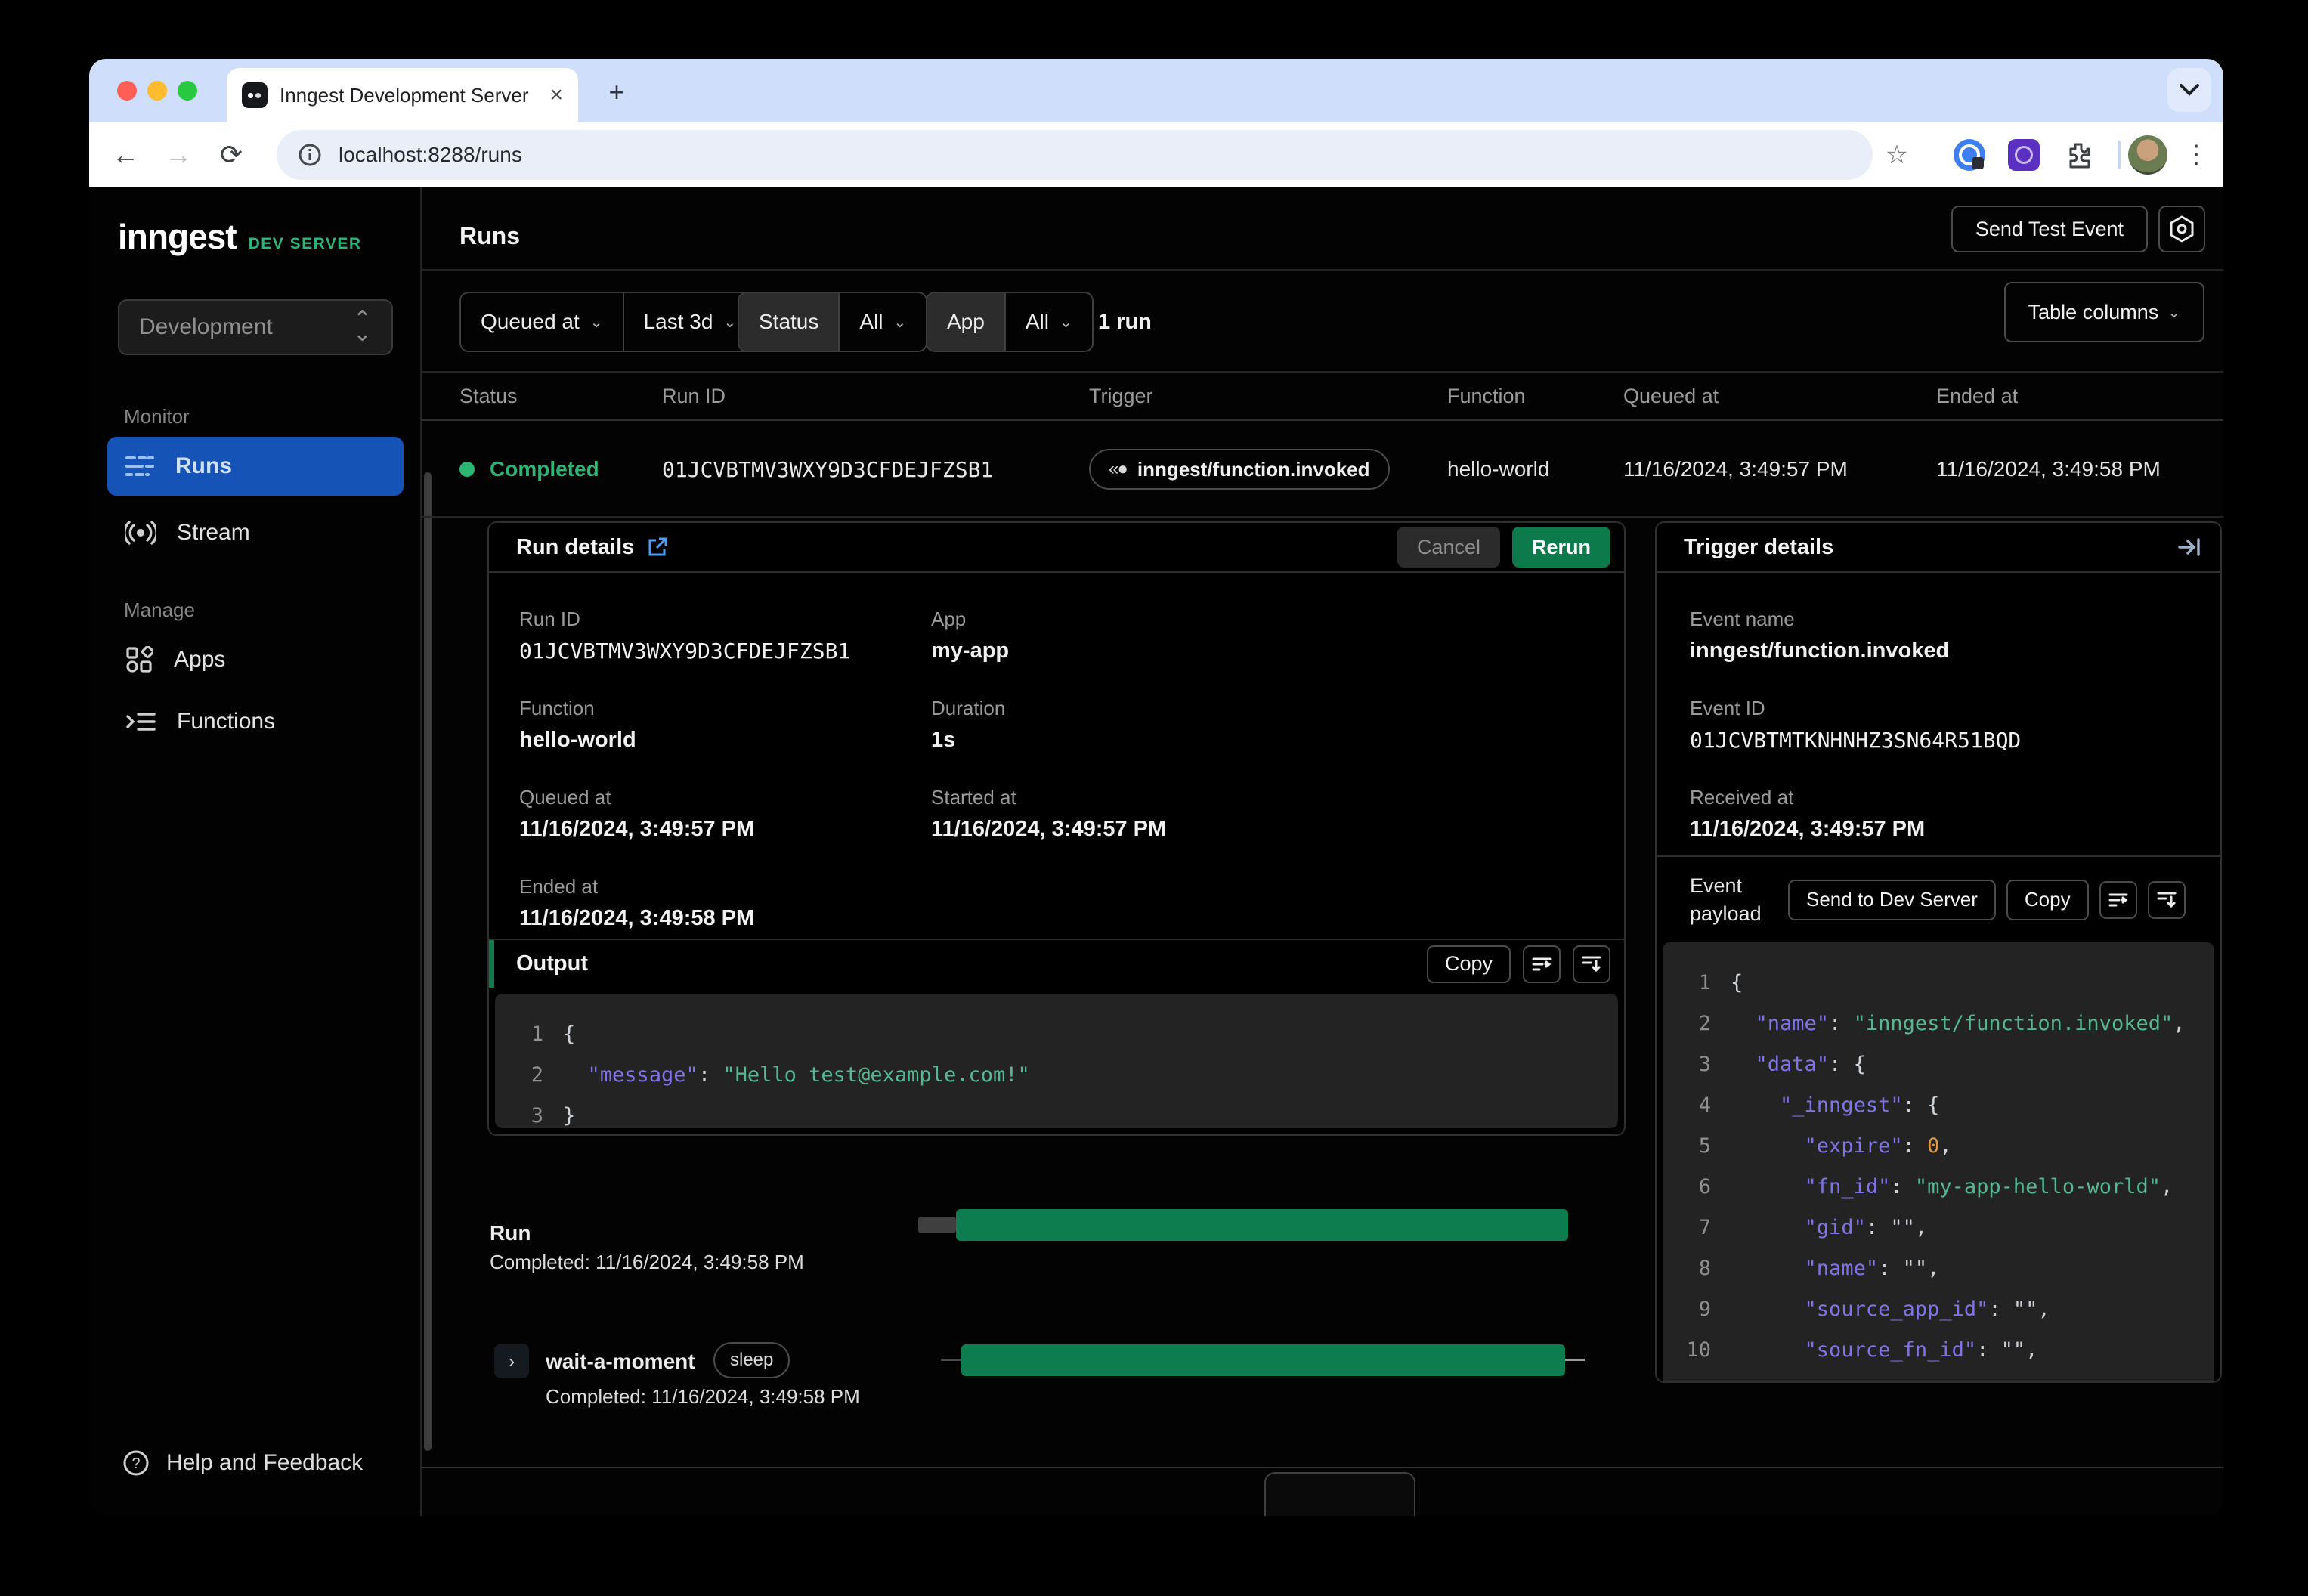  I want to click on sidebar-item-runs-label: Runs, so click(203, 466).